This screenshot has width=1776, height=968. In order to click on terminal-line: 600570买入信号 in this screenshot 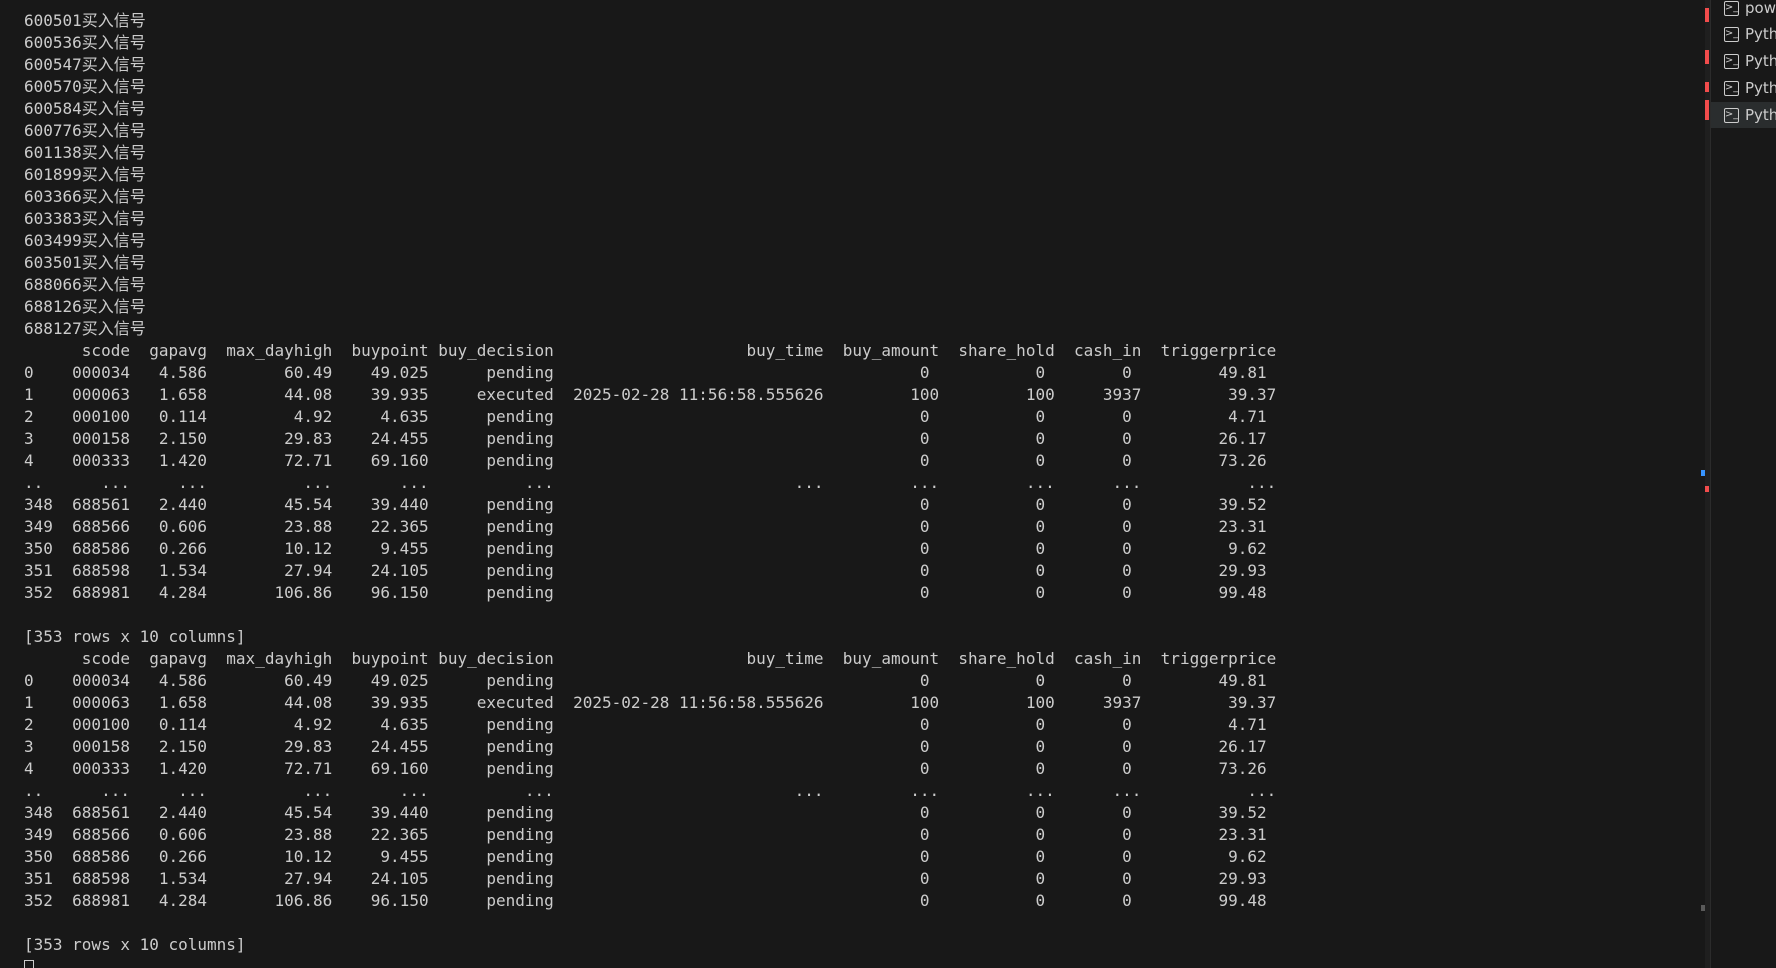, I will do `click(85, 86)`.